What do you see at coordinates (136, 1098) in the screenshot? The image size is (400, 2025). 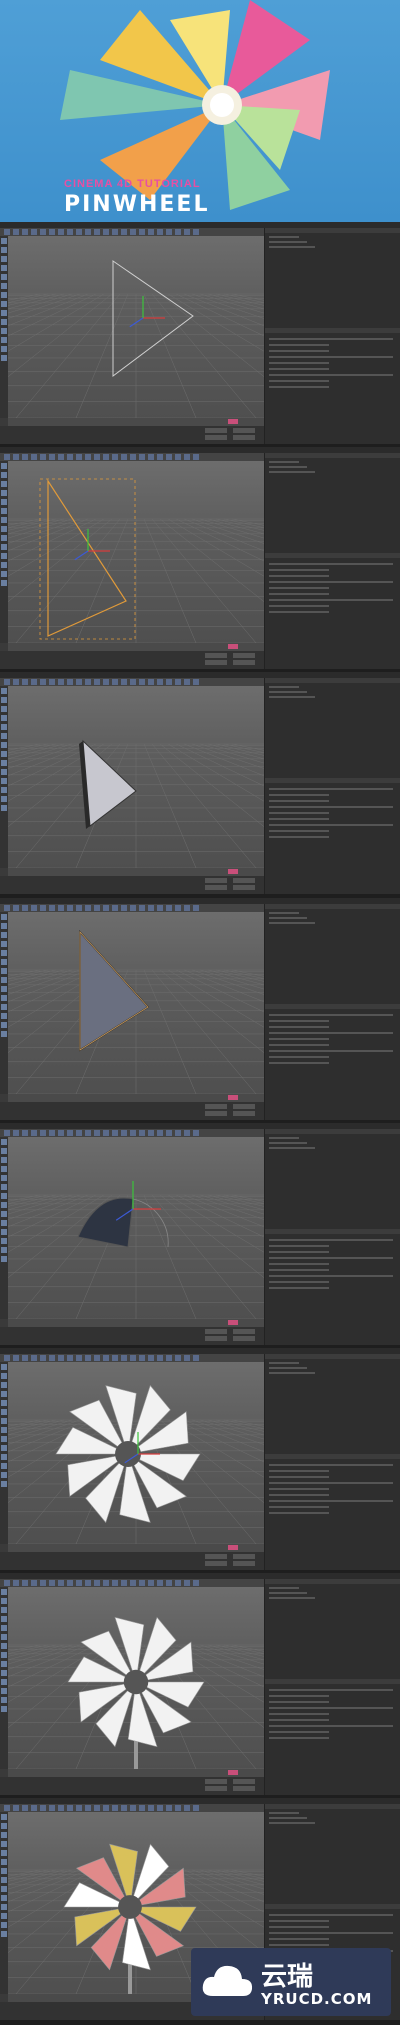 I see `timeline` at bounding box center [136, 1098].